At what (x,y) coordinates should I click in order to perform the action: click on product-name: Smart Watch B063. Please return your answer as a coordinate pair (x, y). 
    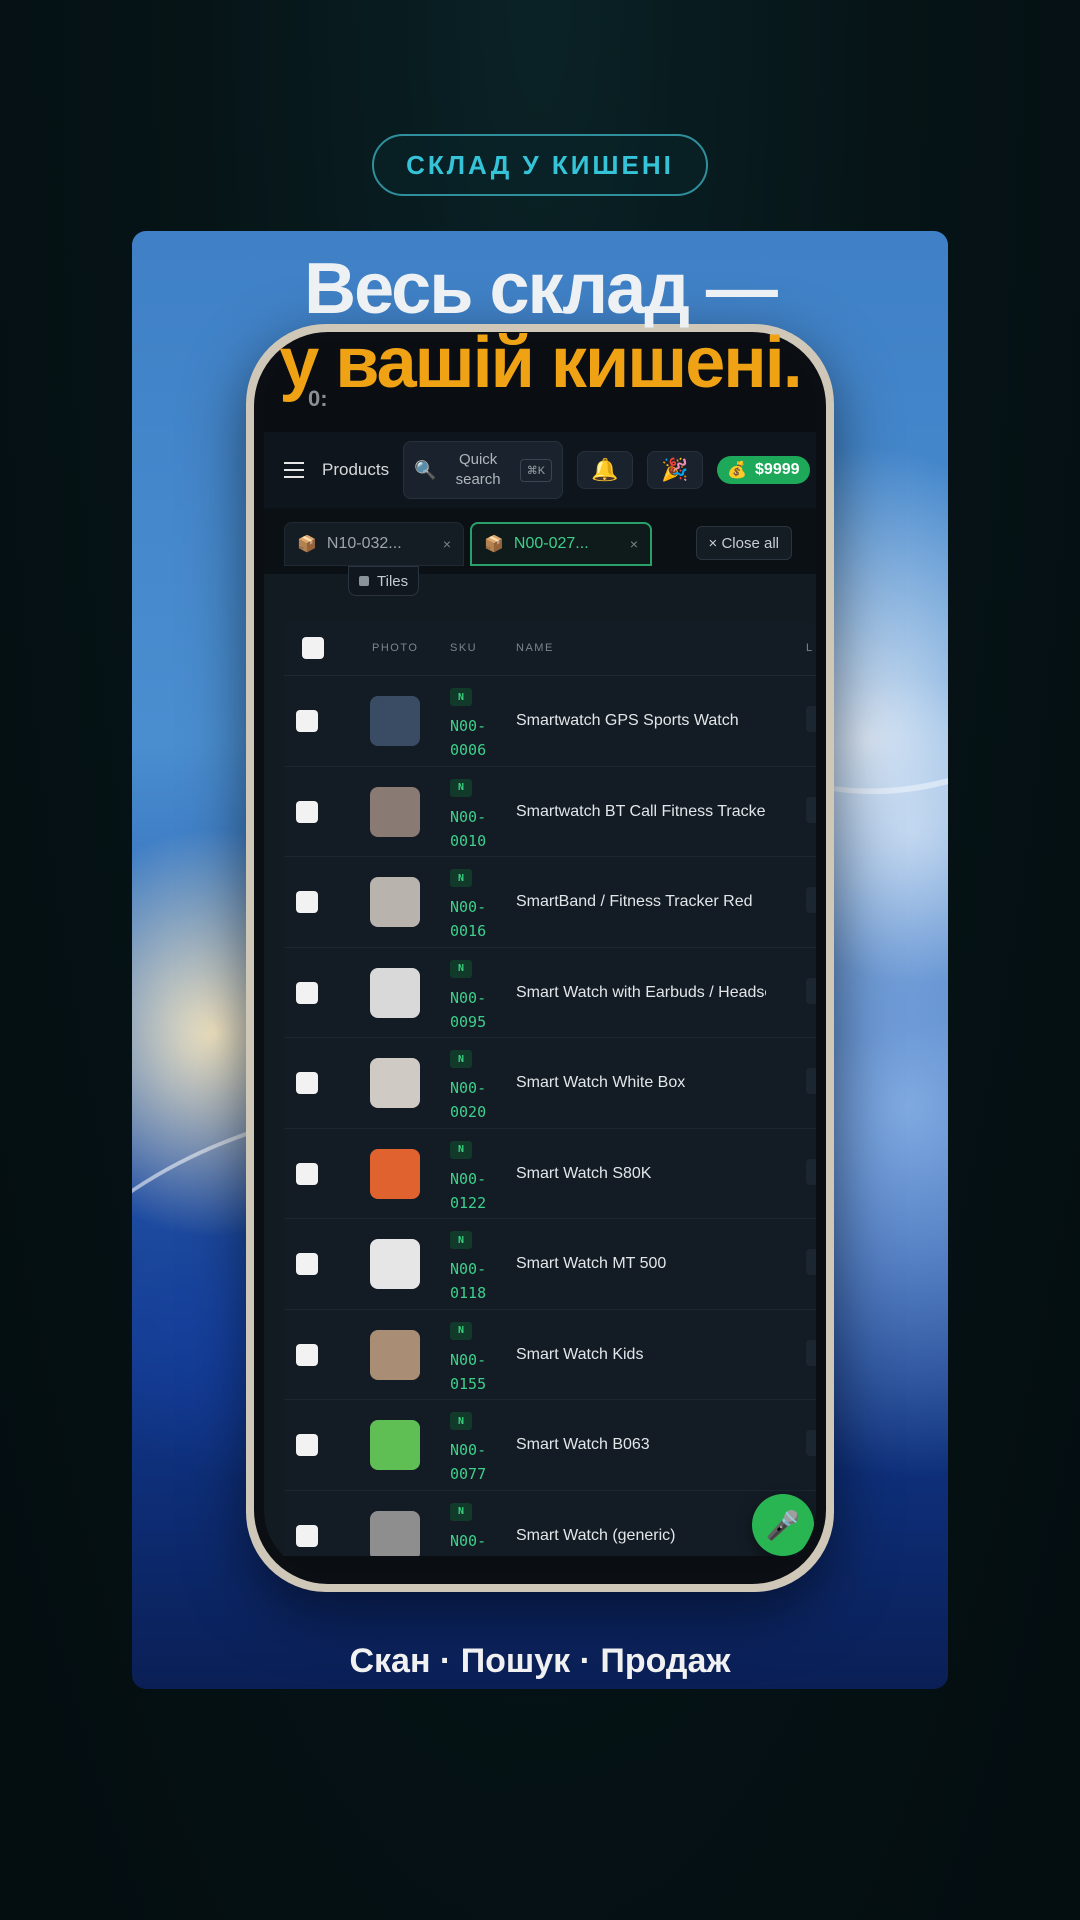
    Looking at the image, I should click on (583, 1444).